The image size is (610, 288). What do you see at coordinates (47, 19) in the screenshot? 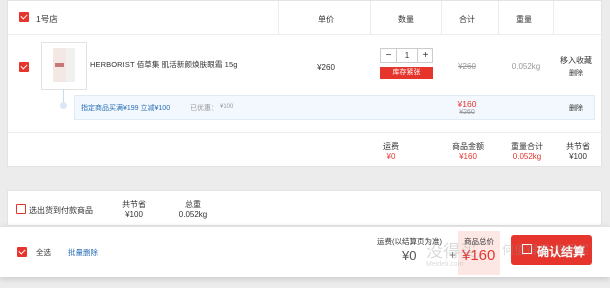
I see `store-name: 1号店` at bounding box center [47, 19].